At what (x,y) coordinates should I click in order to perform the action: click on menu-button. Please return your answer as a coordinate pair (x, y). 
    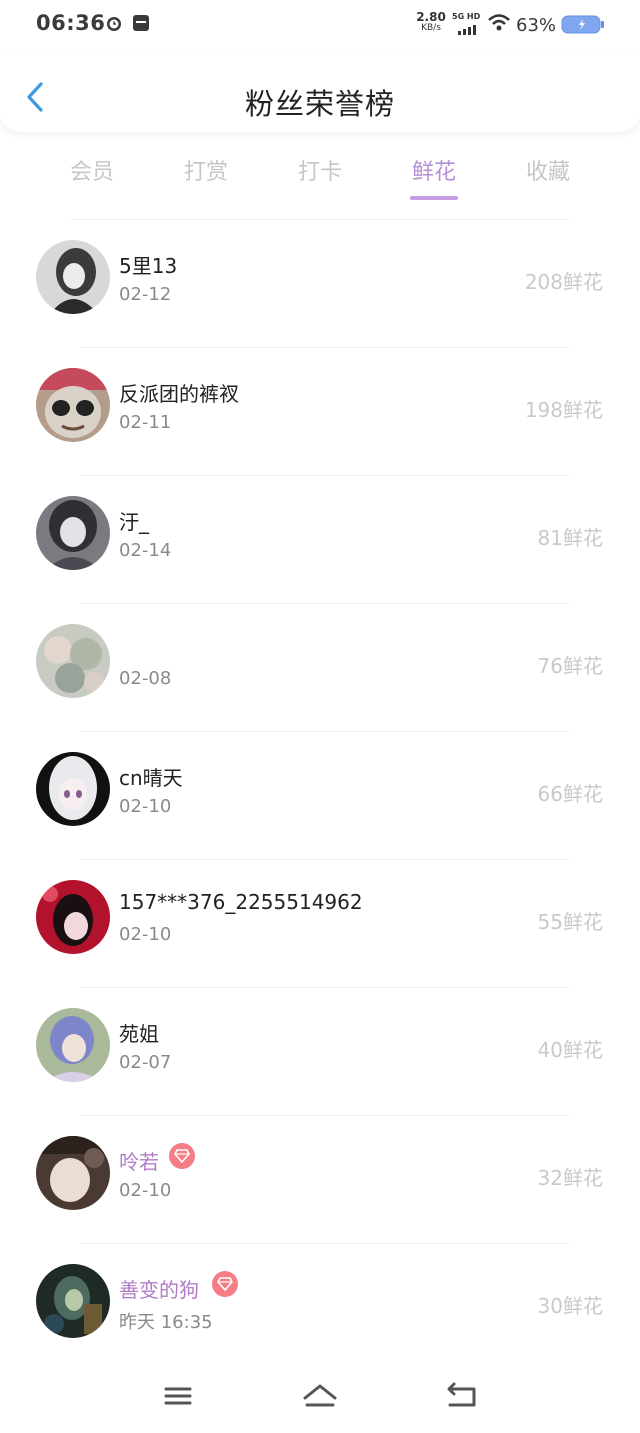
    Looking at the image, I should click on (178, 1396).